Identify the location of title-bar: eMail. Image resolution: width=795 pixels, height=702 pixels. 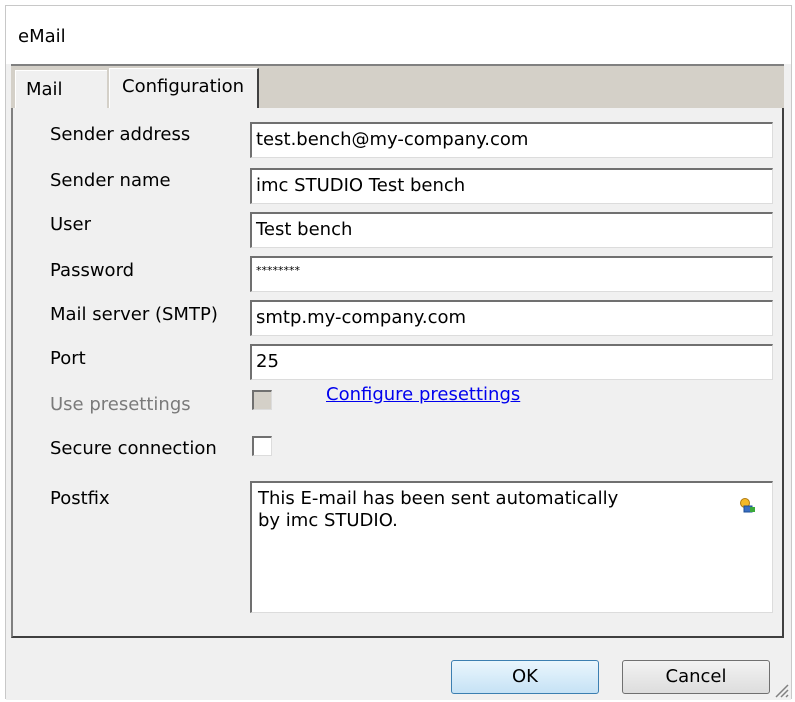
(398, 35).